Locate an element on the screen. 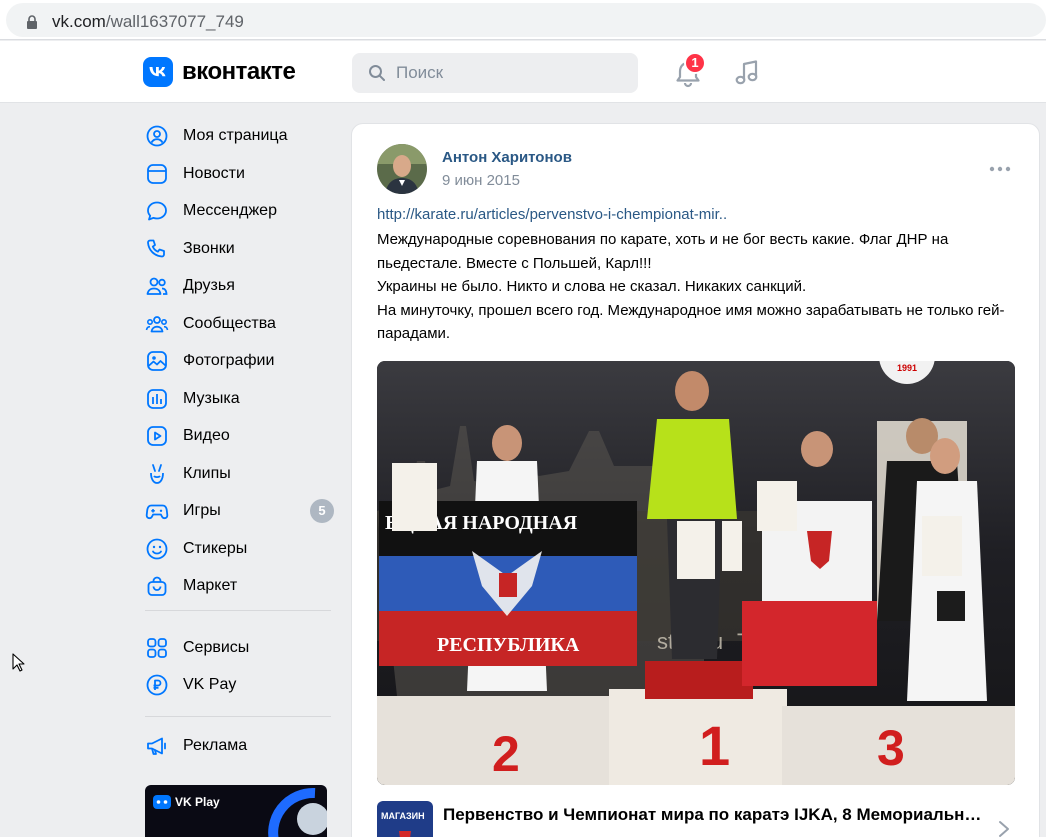  market-icon is located at coordinates (157, 586).